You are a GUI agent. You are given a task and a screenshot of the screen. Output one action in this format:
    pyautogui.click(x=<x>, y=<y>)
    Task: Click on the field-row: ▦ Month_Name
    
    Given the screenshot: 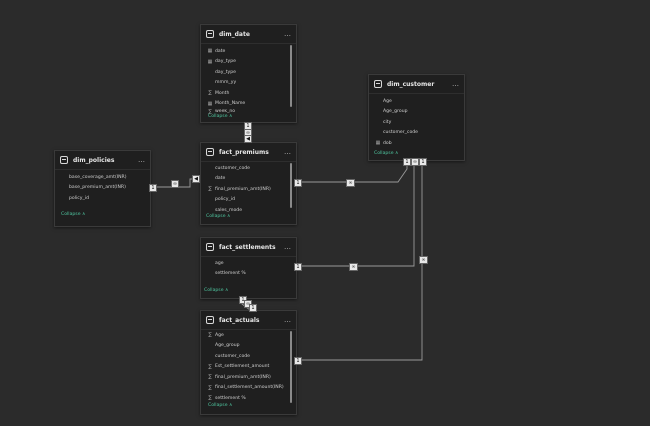 What is the action you would take?
    pyautogui.click(x=248, y=104)
    